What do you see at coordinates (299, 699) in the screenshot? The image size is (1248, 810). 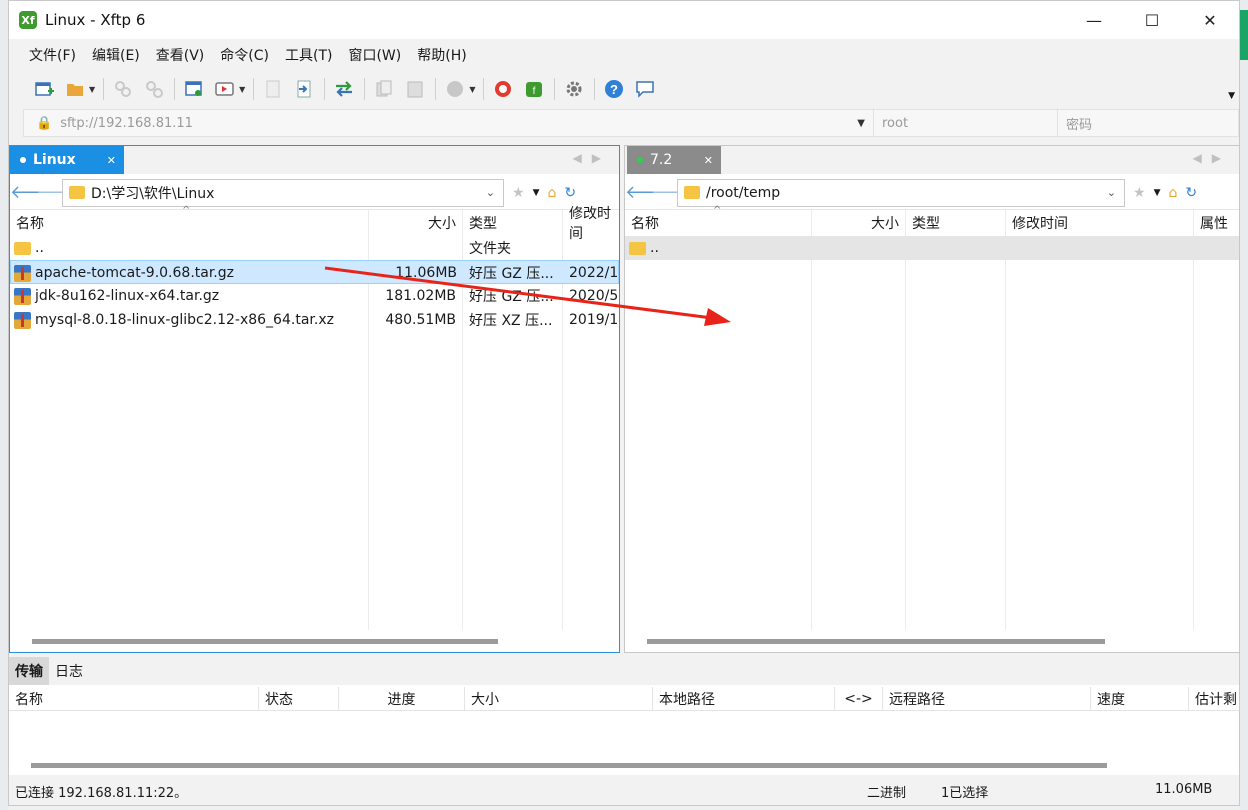 I see `column-status: 状态` at bounding box center [299, 699].